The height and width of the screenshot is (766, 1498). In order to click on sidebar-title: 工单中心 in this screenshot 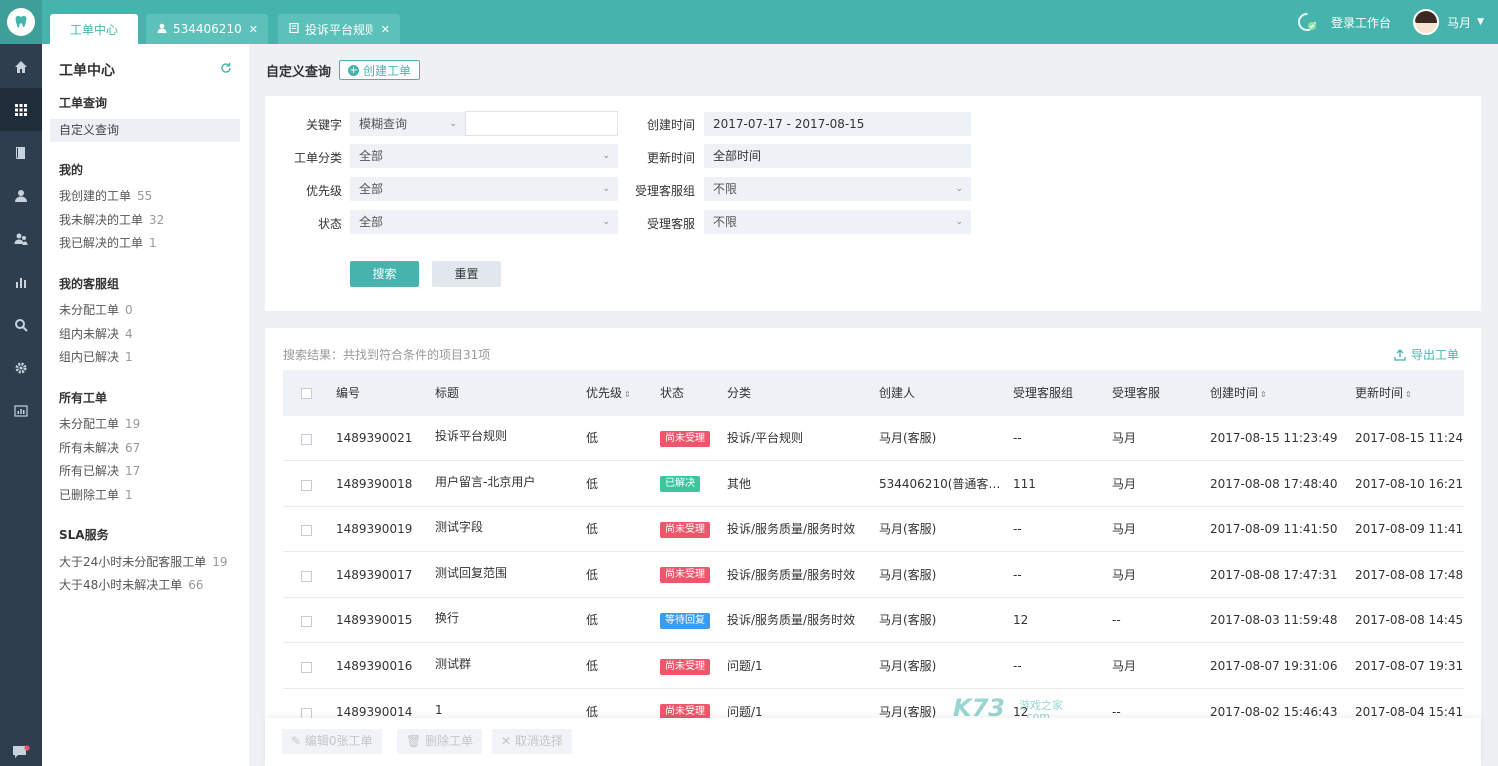, I will do `click(87, 71)`.